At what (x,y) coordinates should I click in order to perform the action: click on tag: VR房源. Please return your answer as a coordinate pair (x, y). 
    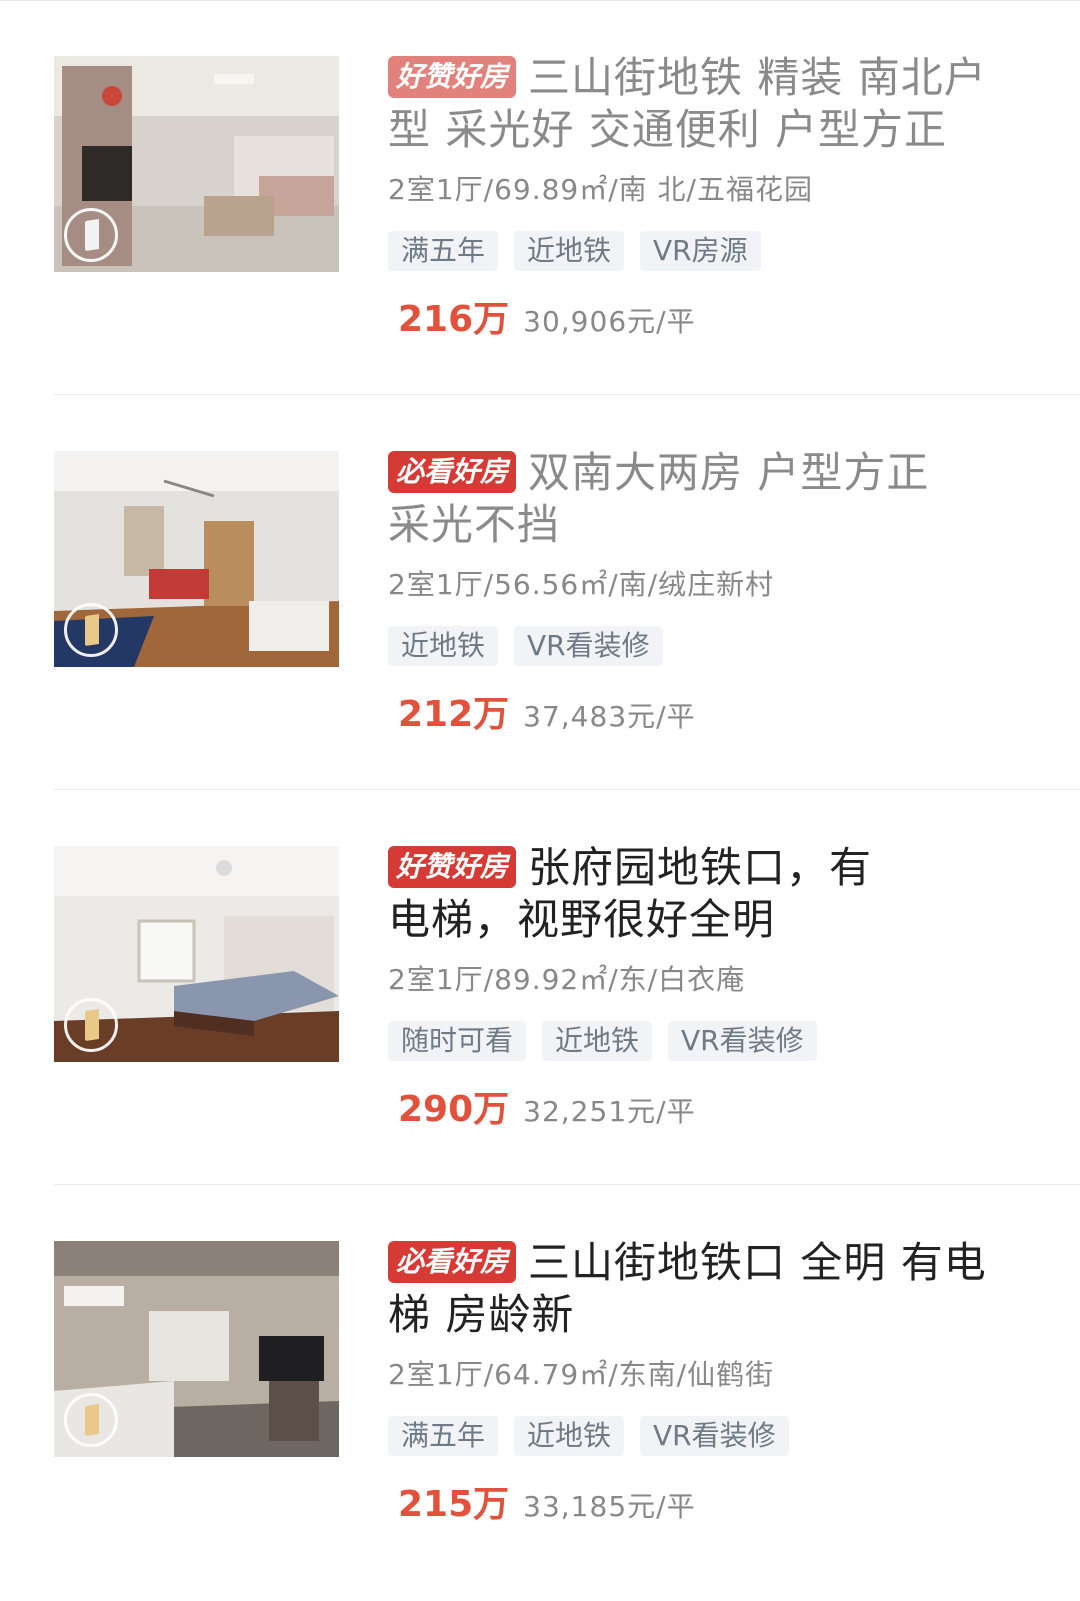
    Looking at the image, I should click on (700, 251).